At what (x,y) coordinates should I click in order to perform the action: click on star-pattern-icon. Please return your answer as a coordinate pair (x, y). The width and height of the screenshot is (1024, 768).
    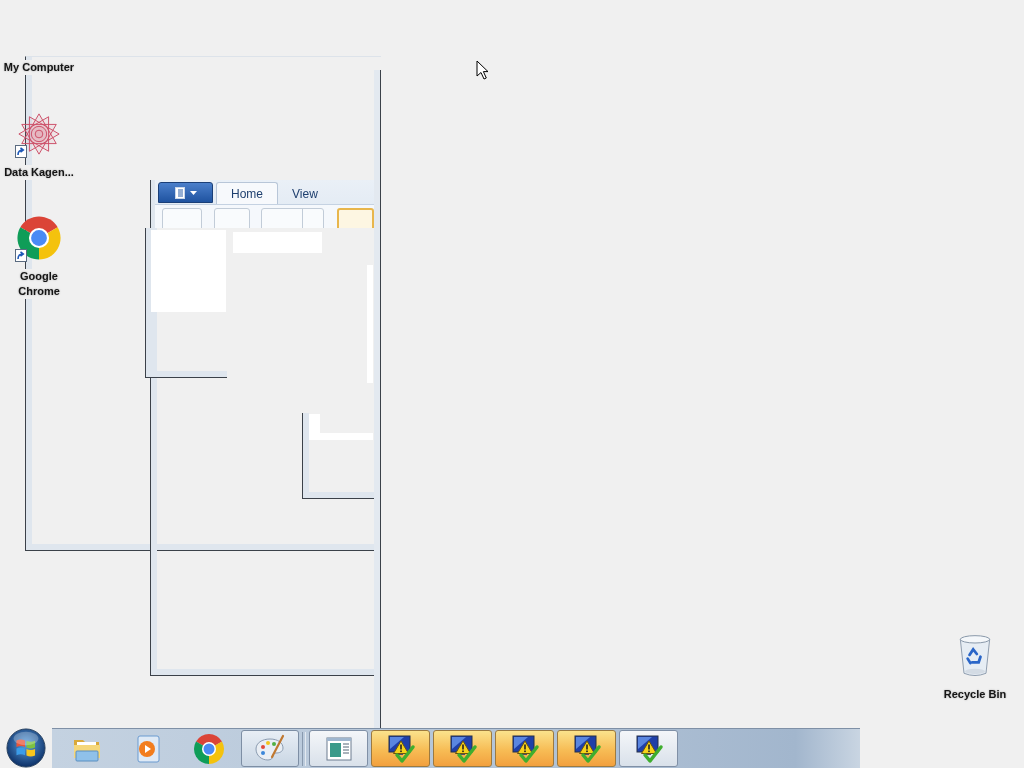
    Looking at the image, I should click on (39, 134).